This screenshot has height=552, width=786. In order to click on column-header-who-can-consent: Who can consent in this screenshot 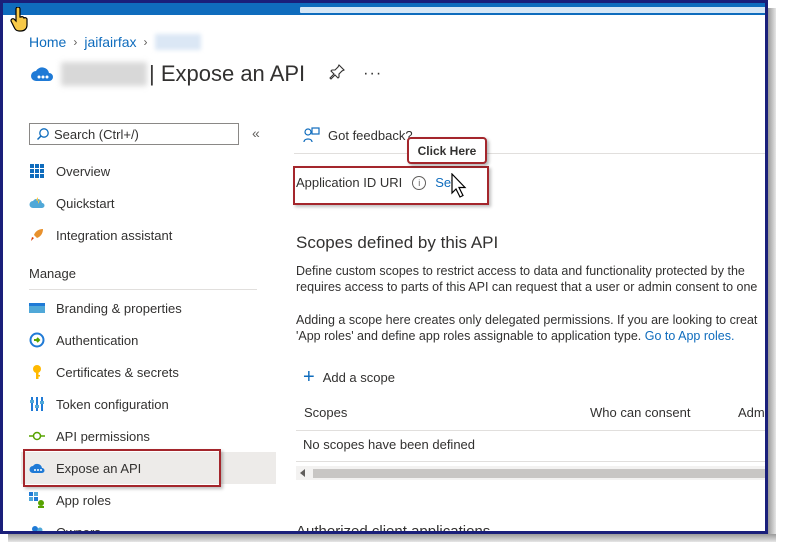, I will do `click(640, 412)`.